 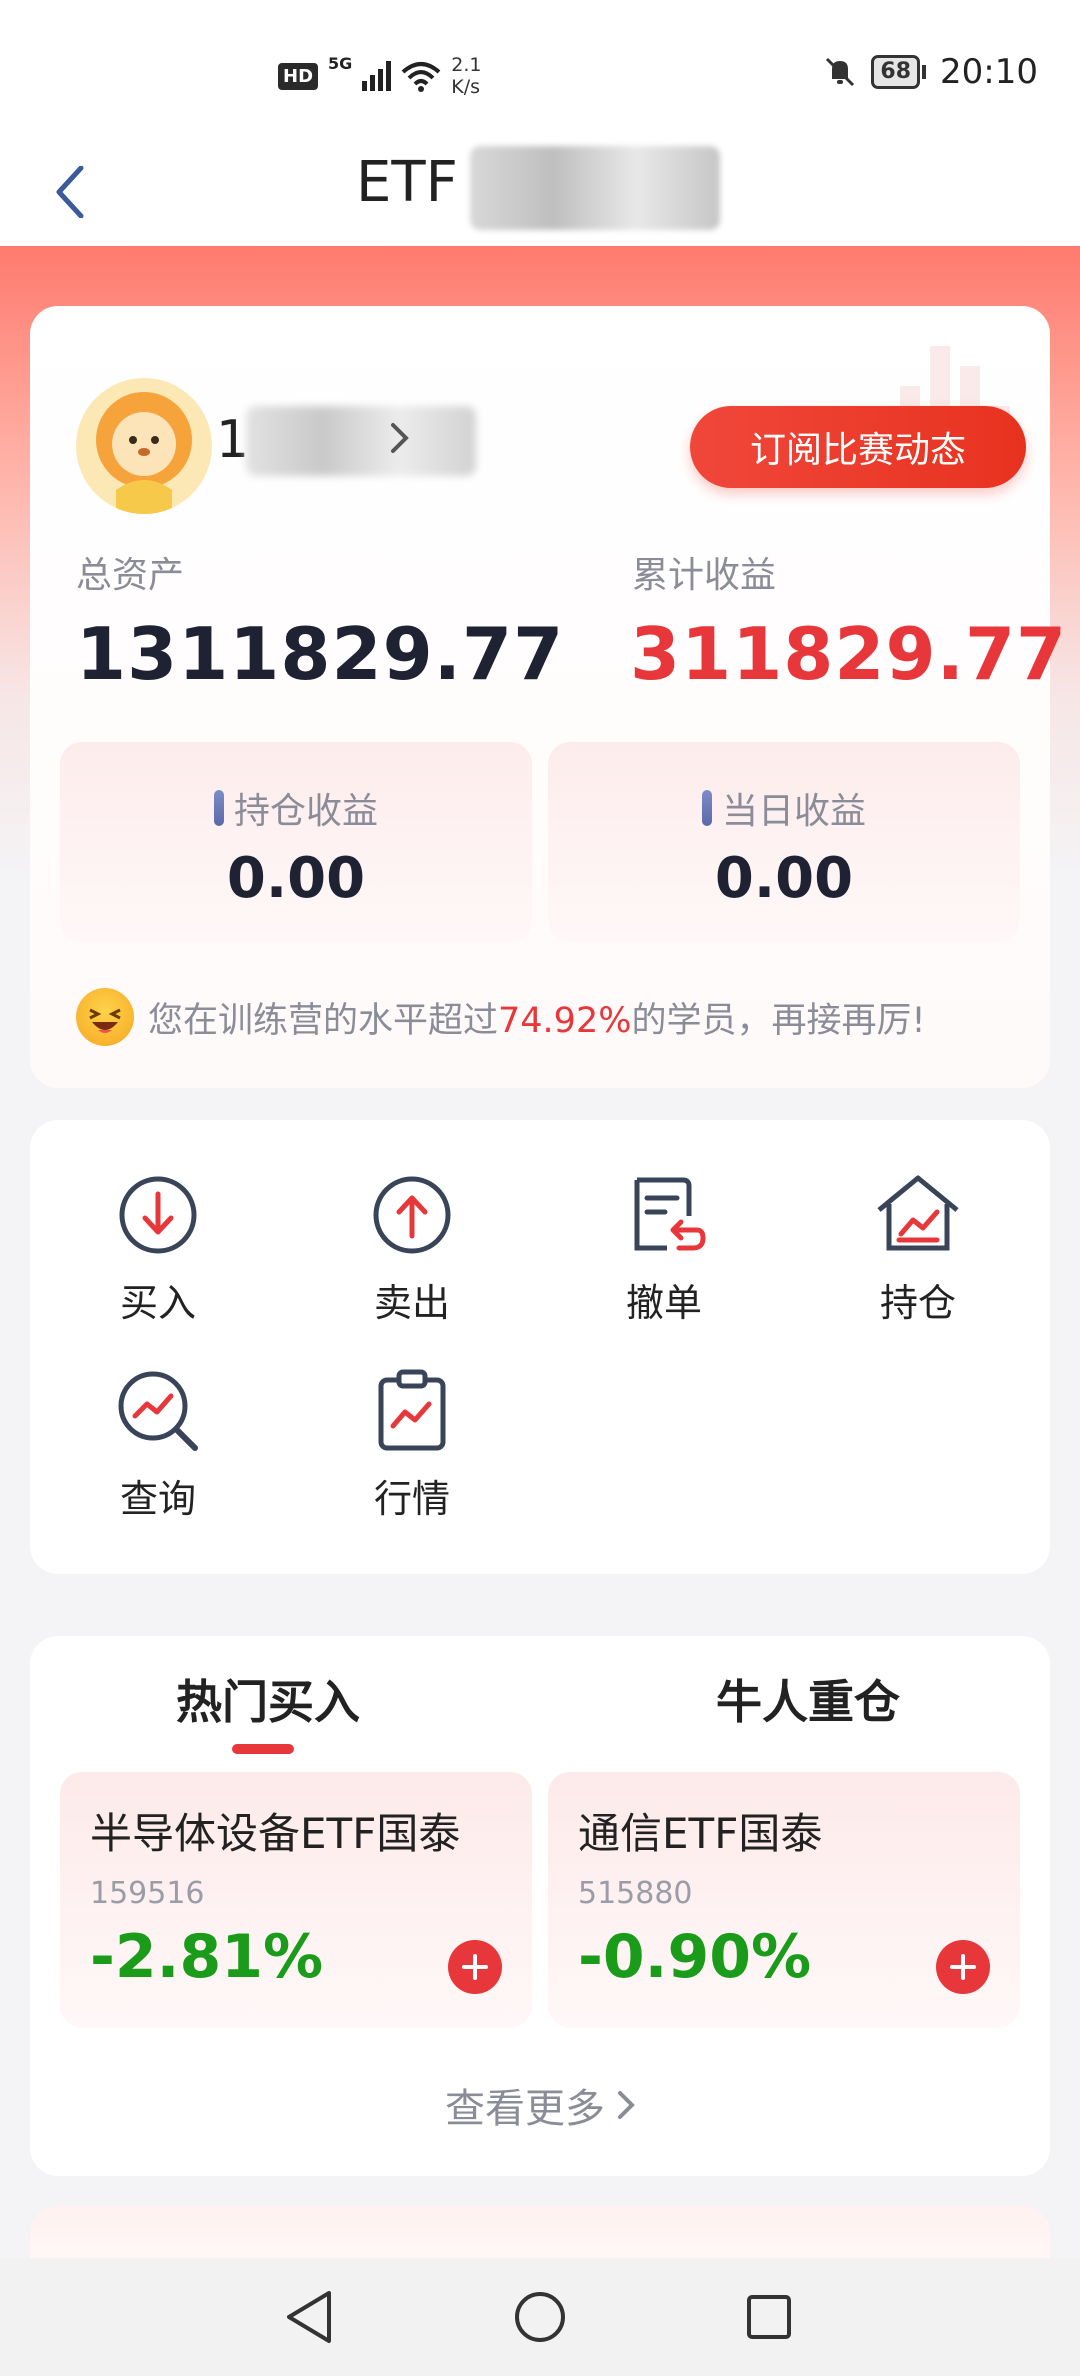 I want to click on subscribe-button: 订阅比赛动态, so click(x=858, y=447).